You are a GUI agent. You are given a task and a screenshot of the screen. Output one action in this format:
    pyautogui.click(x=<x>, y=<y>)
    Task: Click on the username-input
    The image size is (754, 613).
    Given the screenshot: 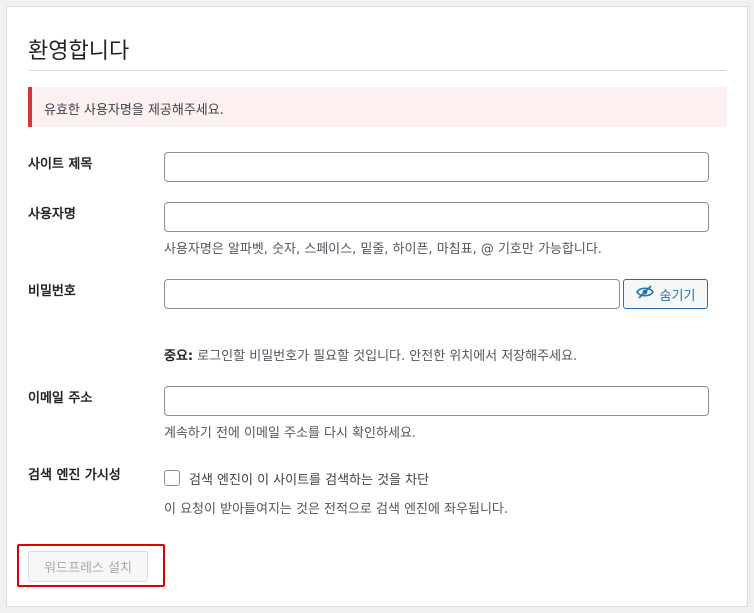 What is the action you would take?
    pyautogui.click(x=436, y=217)
    